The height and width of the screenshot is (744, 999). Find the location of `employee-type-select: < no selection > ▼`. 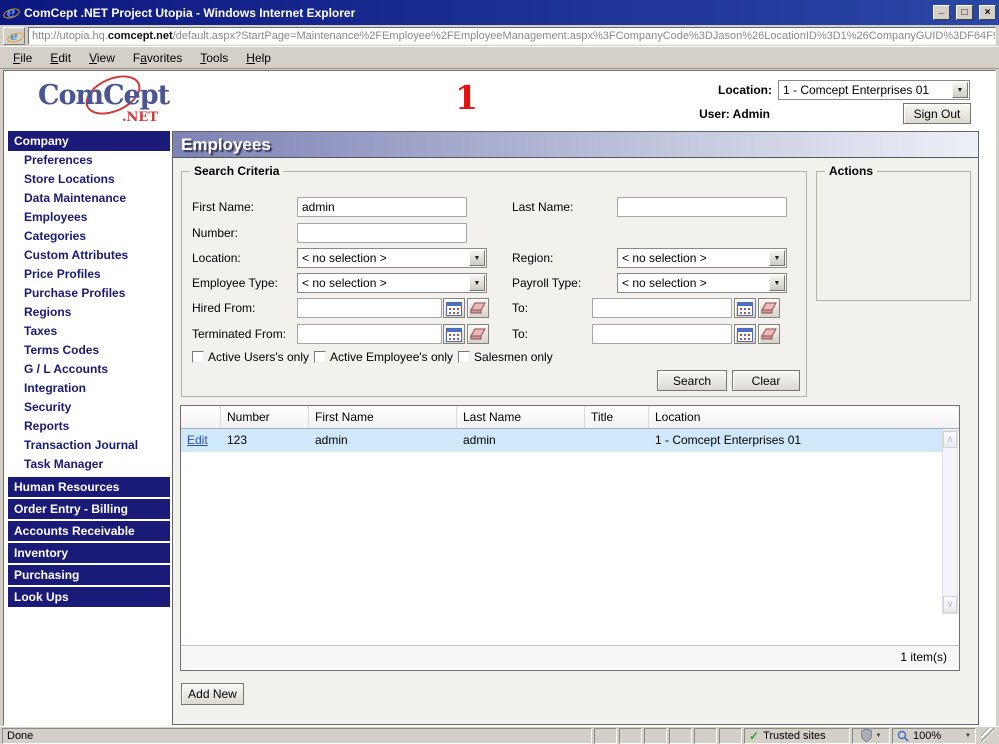

employee-type-select: < no selection > ▼ is located at coordinates (392, 283).